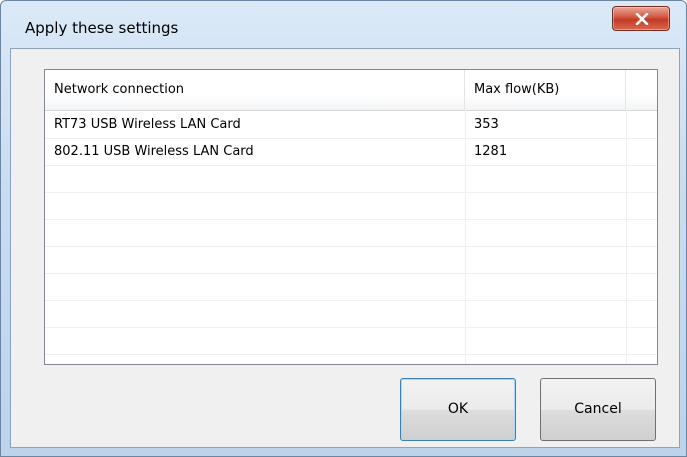 Image resolution: width=687 pixels, height=457 pixels. Describe the element at coordinates (147, 124) in the screenshot. I see `network-name-cell: RT73 USB Wireless LAN Card` at that location.